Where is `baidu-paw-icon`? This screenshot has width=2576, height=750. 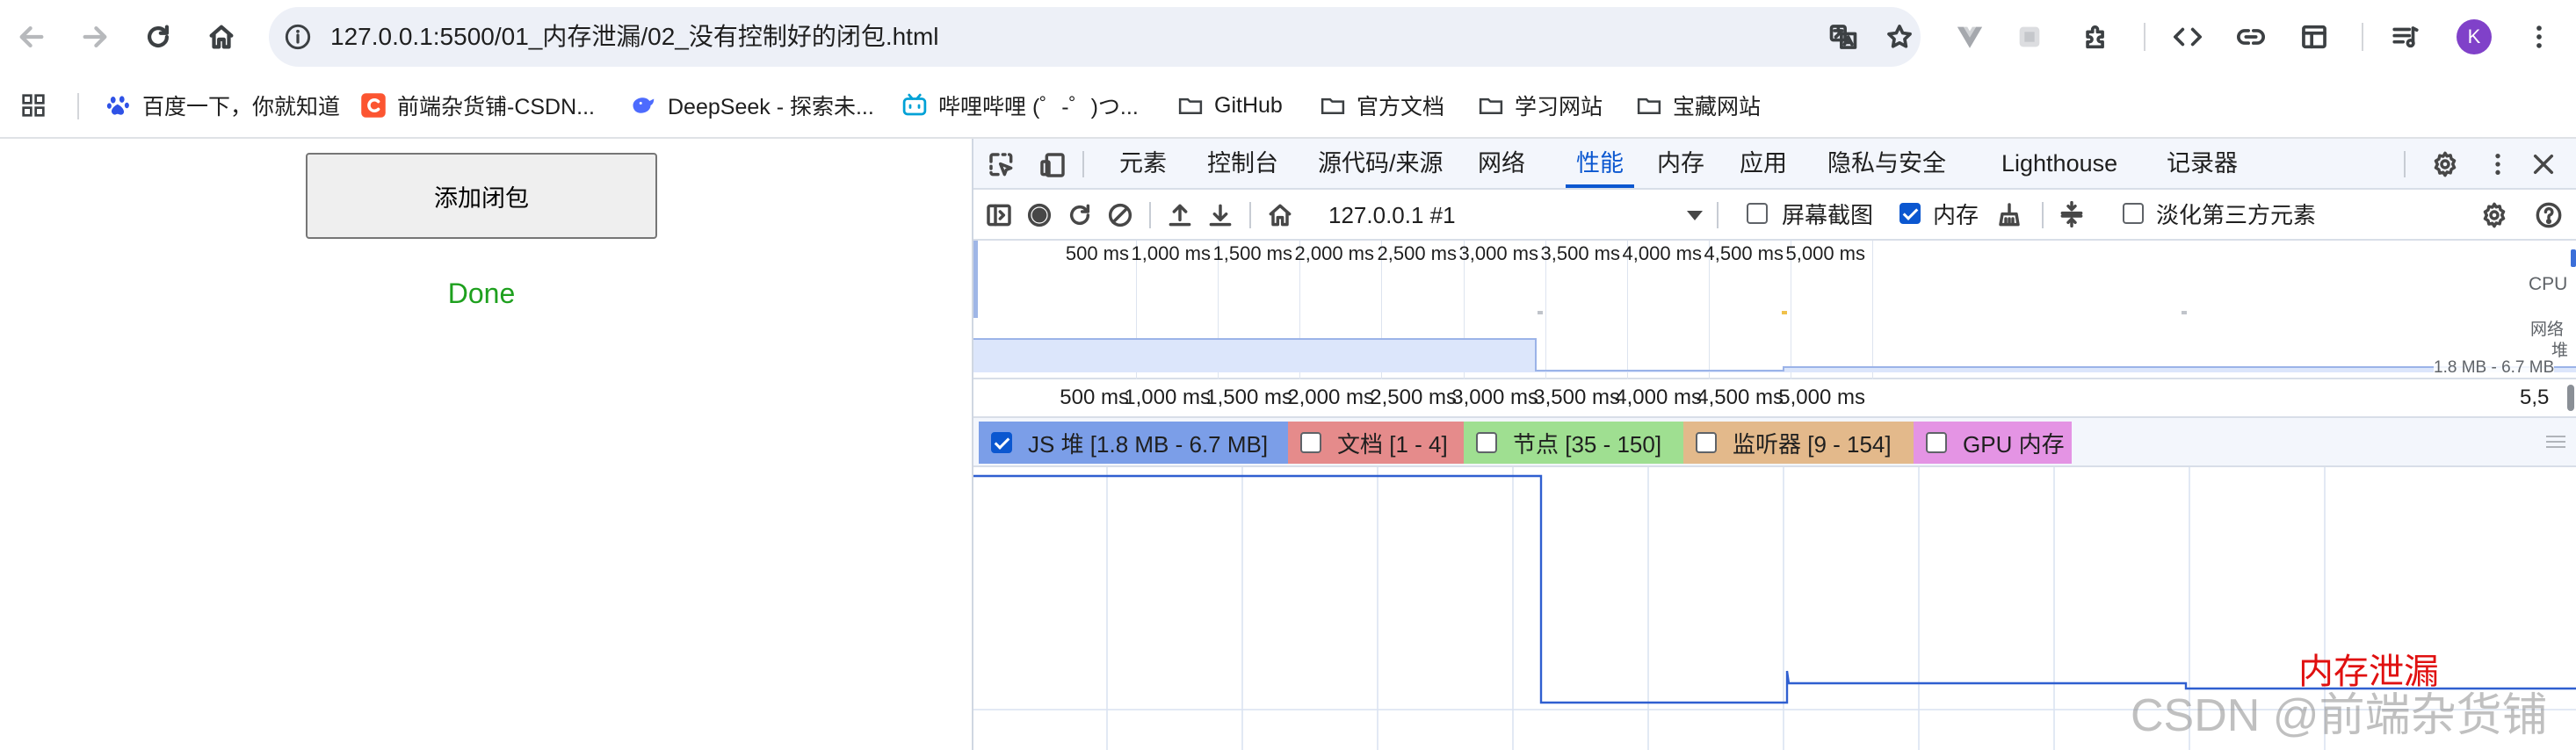
baidu-paw-icon is located at coordinates (118, 105).